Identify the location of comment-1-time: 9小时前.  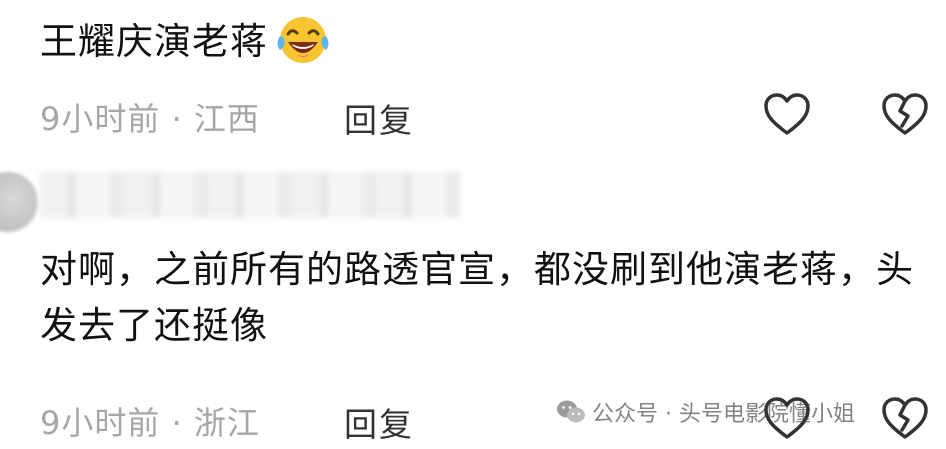
(100, 119).